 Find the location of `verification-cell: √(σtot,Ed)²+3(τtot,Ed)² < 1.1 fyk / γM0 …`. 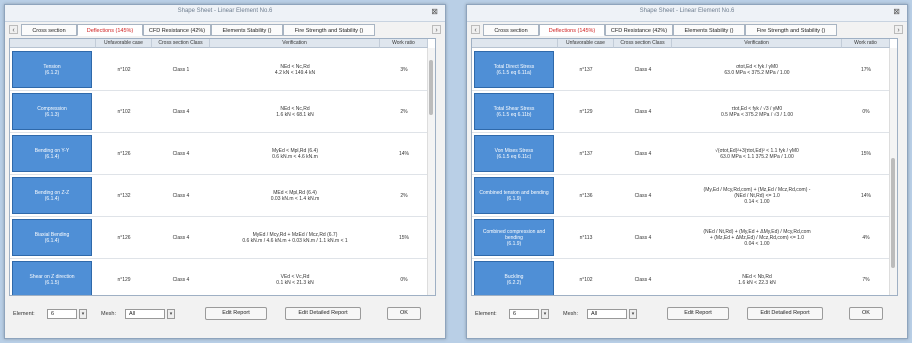

verification-cell: √(σtot,Ed)²+3(τtot,Ed)² < 1.1 fyk / γM0 … is located at coordinates (757, 153).